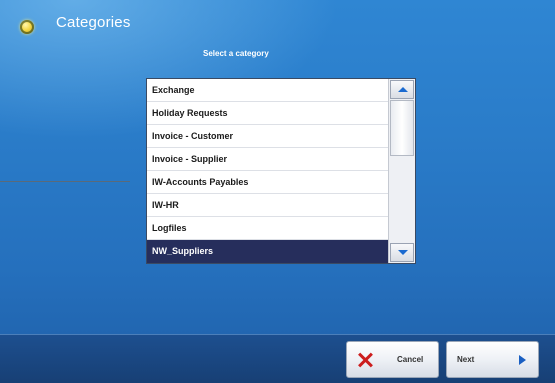 Image resolution: width=555 pixels, height=383 pixels. Describe the element at coordinates (268, 182) in the screenshot. I see `list-item: IW-Accounts Payables` at that location.